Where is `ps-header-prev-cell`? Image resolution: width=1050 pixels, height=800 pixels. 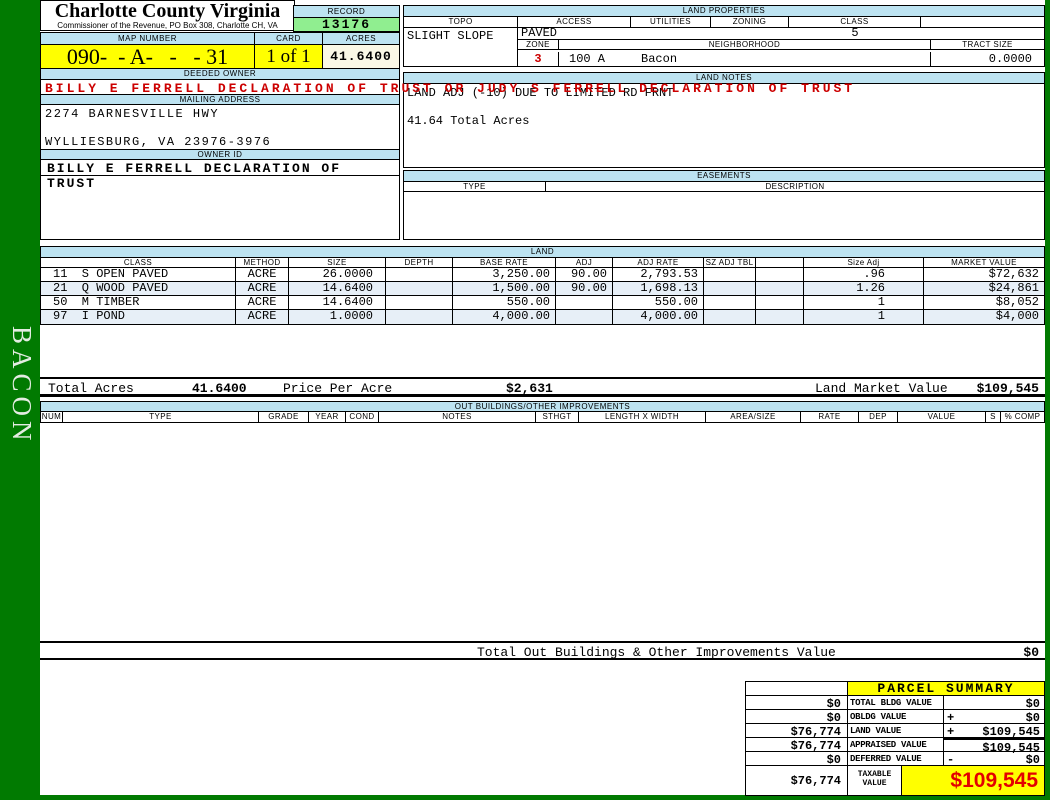 ps-header-prev-cell is located at coordinates (797, 688).